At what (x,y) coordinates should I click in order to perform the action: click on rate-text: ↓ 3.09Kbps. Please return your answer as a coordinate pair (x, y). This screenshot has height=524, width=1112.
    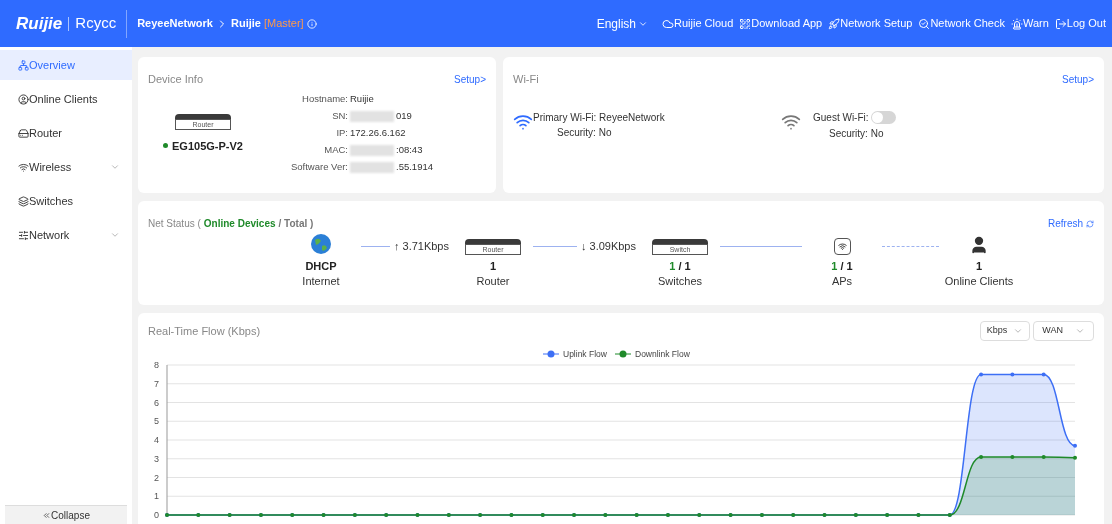
    Looking at the image, I should click on (608, 246).